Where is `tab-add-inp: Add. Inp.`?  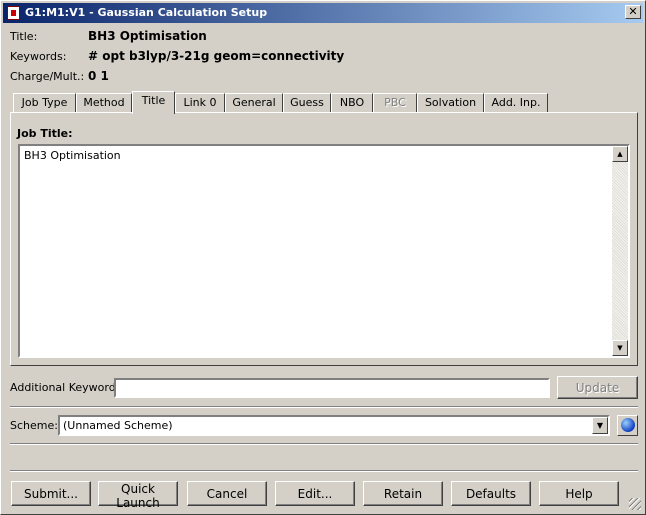 tab-add-inp: Add. Inp. is located at coordinates (516, 102).